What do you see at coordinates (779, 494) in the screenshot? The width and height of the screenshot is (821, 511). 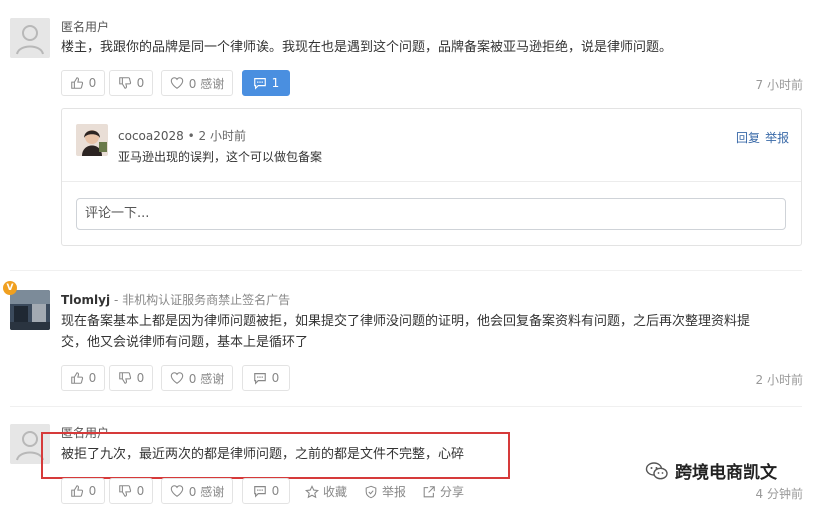 I see `timestamp: 4 分钟前` at bounding box center [779, 494].